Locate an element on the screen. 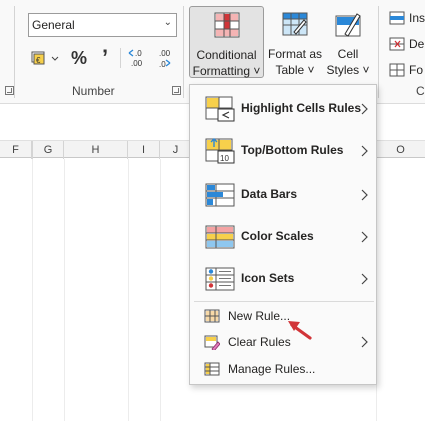  clear-rules-icon is located at coordinates (212, 342).